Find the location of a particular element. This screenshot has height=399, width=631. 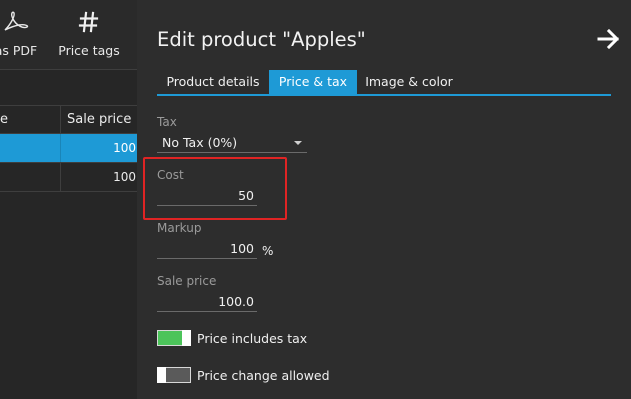

cost-label: Cost is located at coordinates (170, 175).